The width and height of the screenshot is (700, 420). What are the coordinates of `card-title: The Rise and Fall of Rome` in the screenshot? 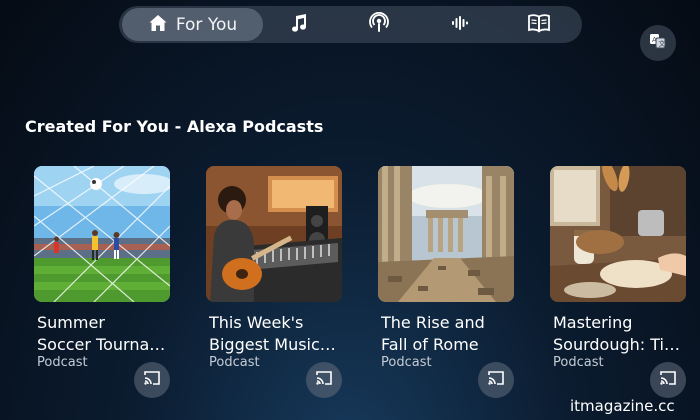 It's located at (451, 334).